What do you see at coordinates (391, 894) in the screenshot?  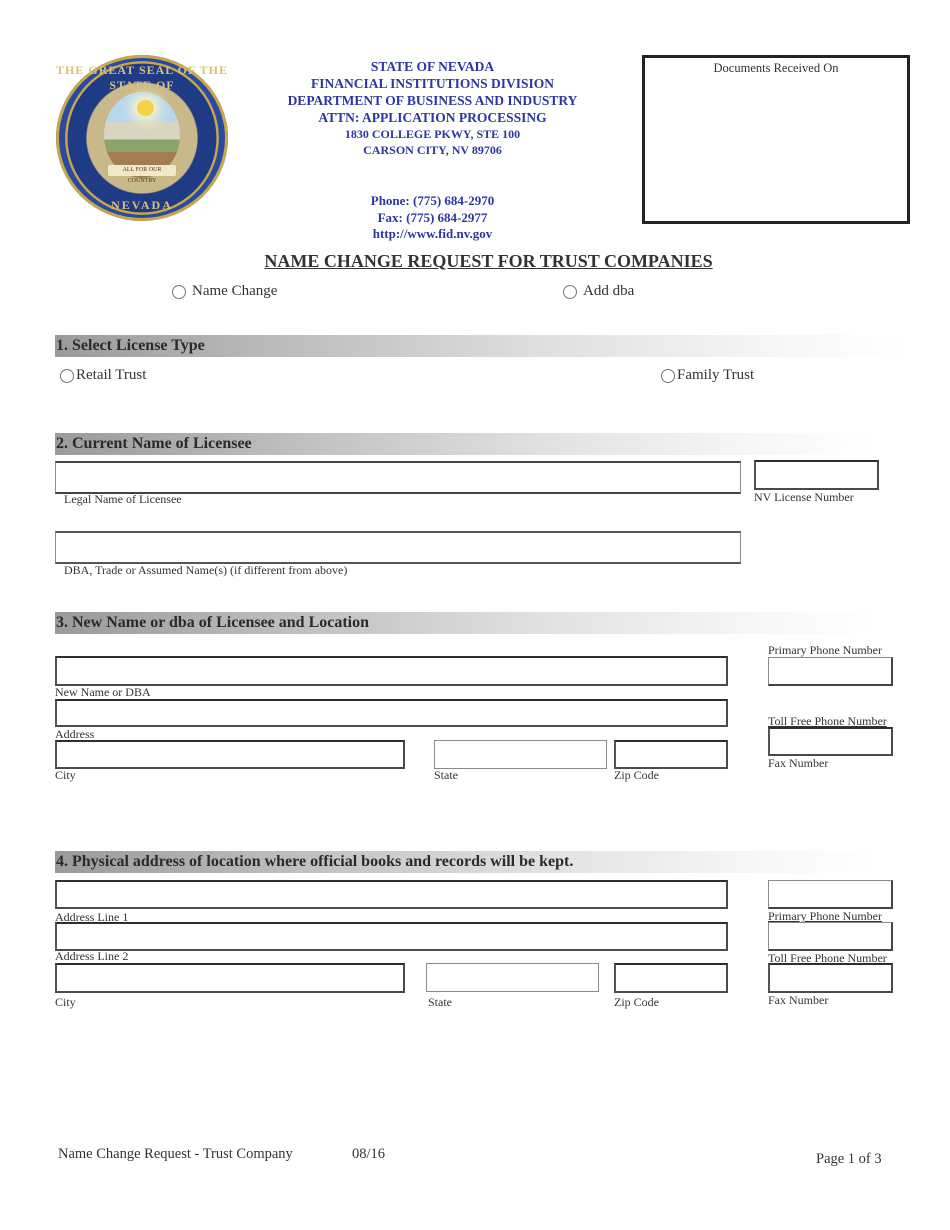 I see `address-line1-field` at bounding box center [391, 894].